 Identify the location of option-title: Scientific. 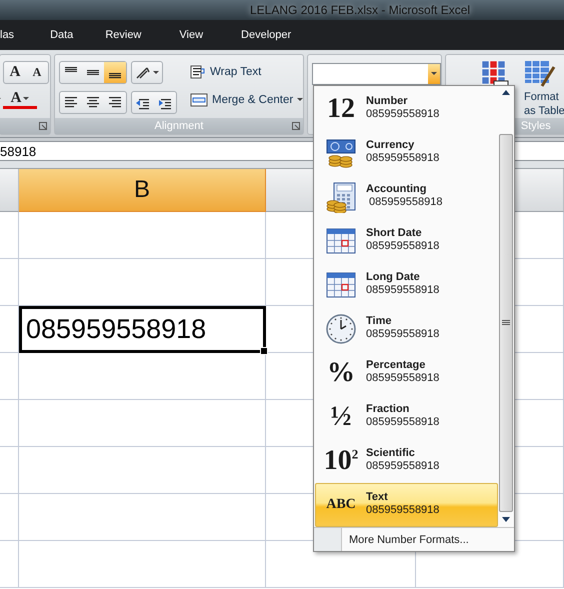
(391, 452).